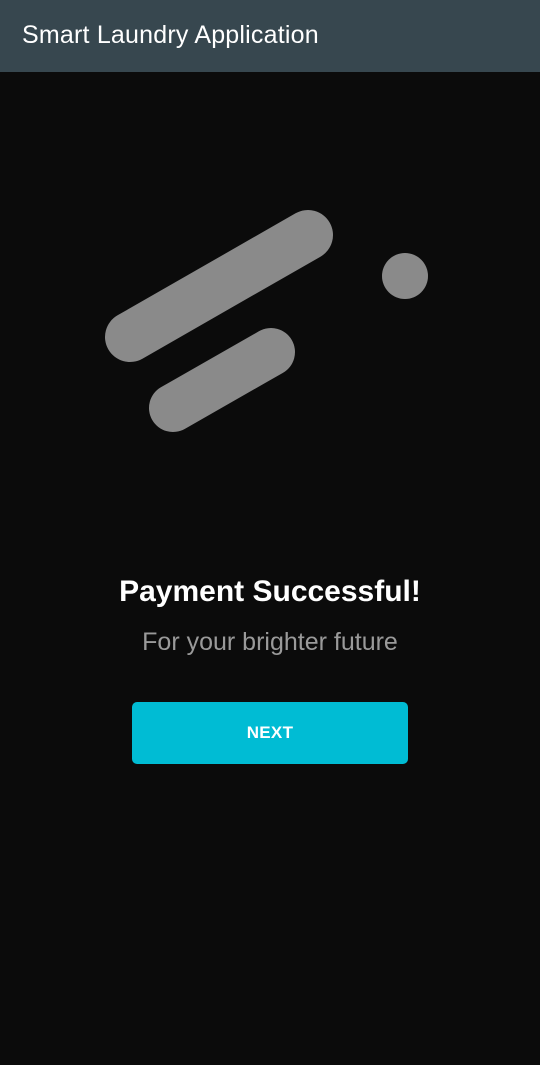 Image resolution: width=540 pixels, height=1065 pixels. I want to click on app-logo-icon, so click(266, 321).